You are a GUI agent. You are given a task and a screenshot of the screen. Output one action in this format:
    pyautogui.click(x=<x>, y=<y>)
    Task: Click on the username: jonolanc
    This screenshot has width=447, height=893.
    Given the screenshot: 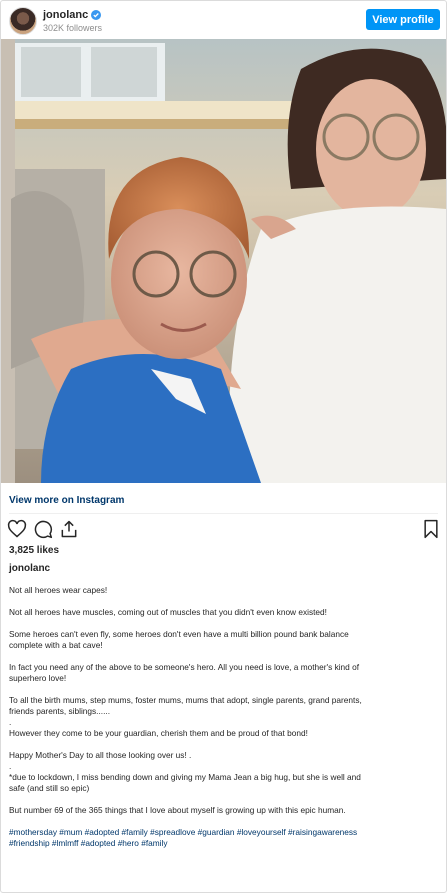 What is the action you would take?
    pyautogui.click(x=65, y=15)
    